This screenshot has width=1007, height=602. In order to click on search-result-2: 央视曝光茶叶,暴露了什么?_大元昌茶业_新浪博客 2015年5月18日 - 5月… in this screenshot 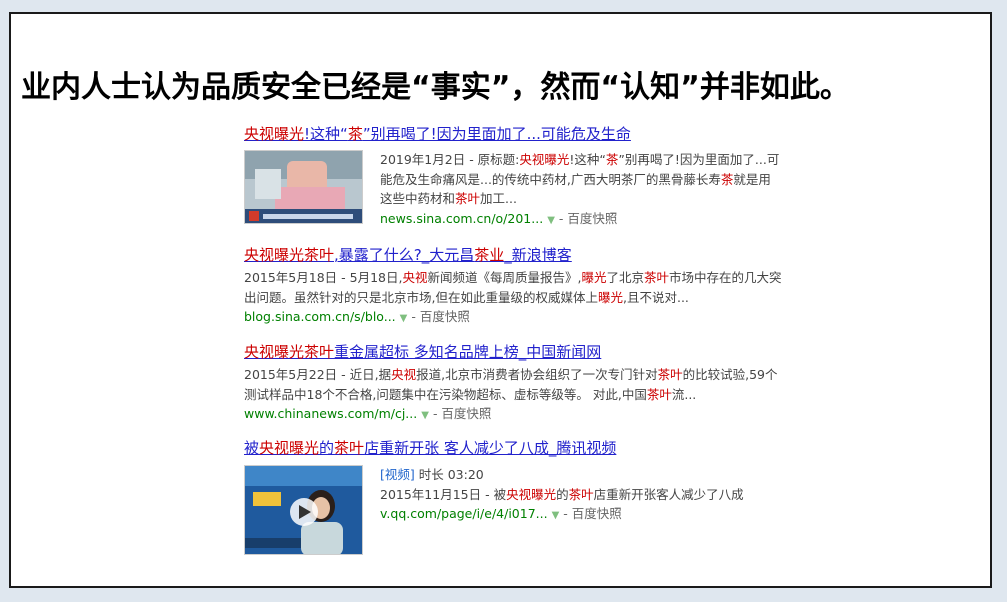, I will do `click(514, 287)`.